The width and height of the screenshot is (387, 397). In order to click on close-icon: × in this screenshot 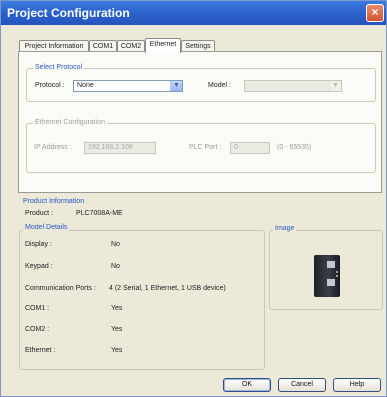, I will do `click(375, 12)`.